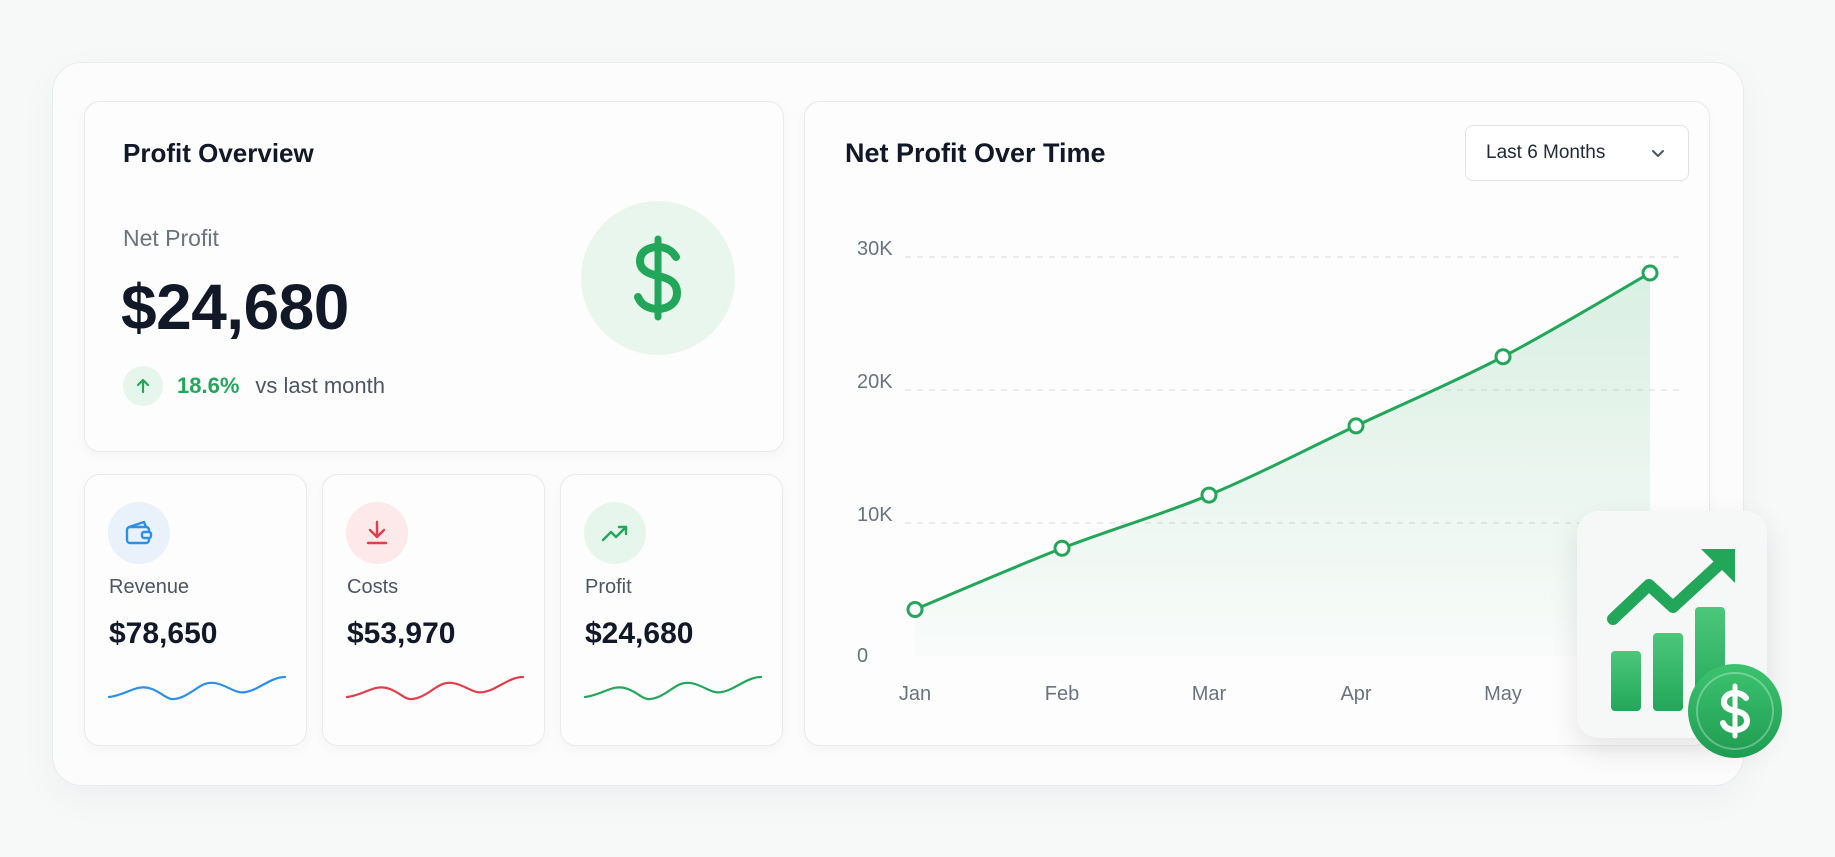 The image size is (1835, 857). I want to click on change-indicator: 18.6% vs last month, so click(254, 386).